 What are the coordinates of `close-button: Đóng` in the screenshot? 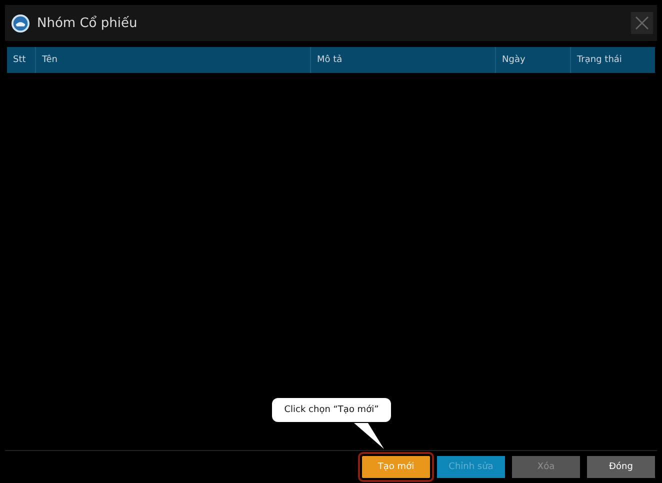 It's located at (621, 467).